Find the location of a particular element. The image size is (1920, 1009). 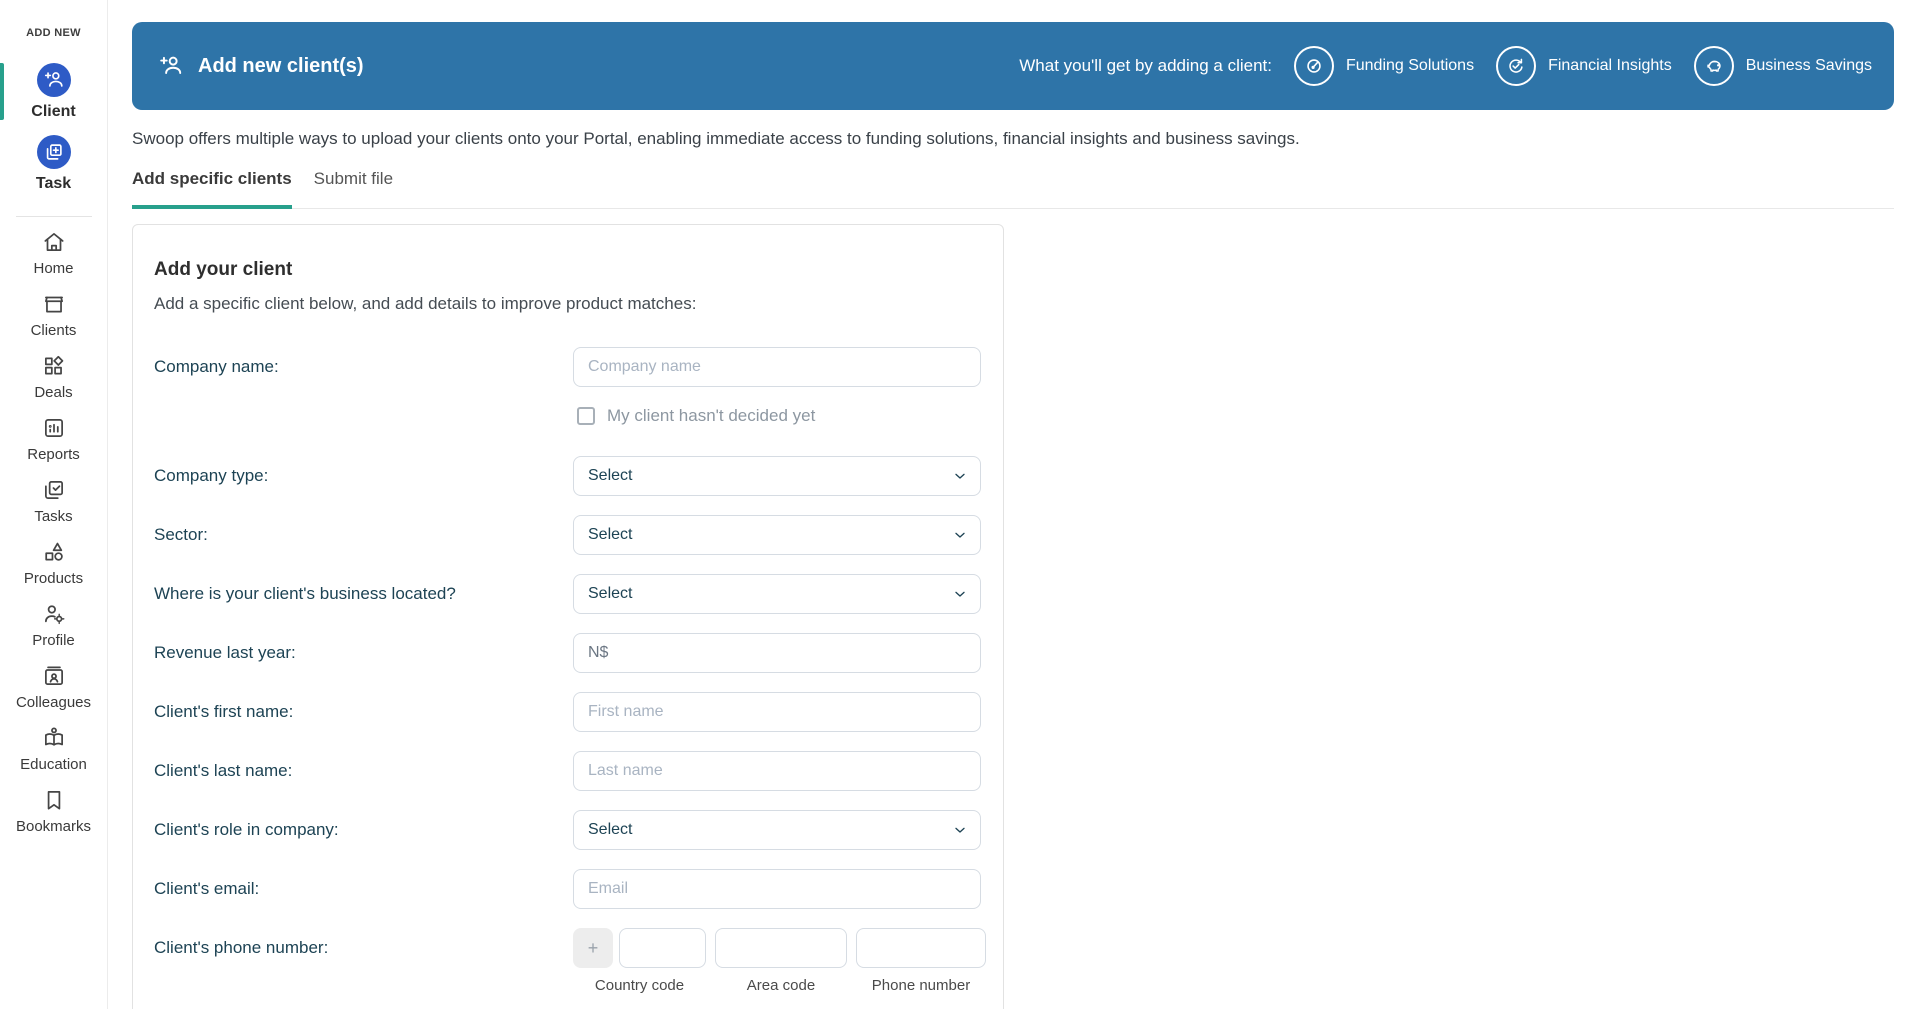

revenue-input is located at coordinates (791, 653).